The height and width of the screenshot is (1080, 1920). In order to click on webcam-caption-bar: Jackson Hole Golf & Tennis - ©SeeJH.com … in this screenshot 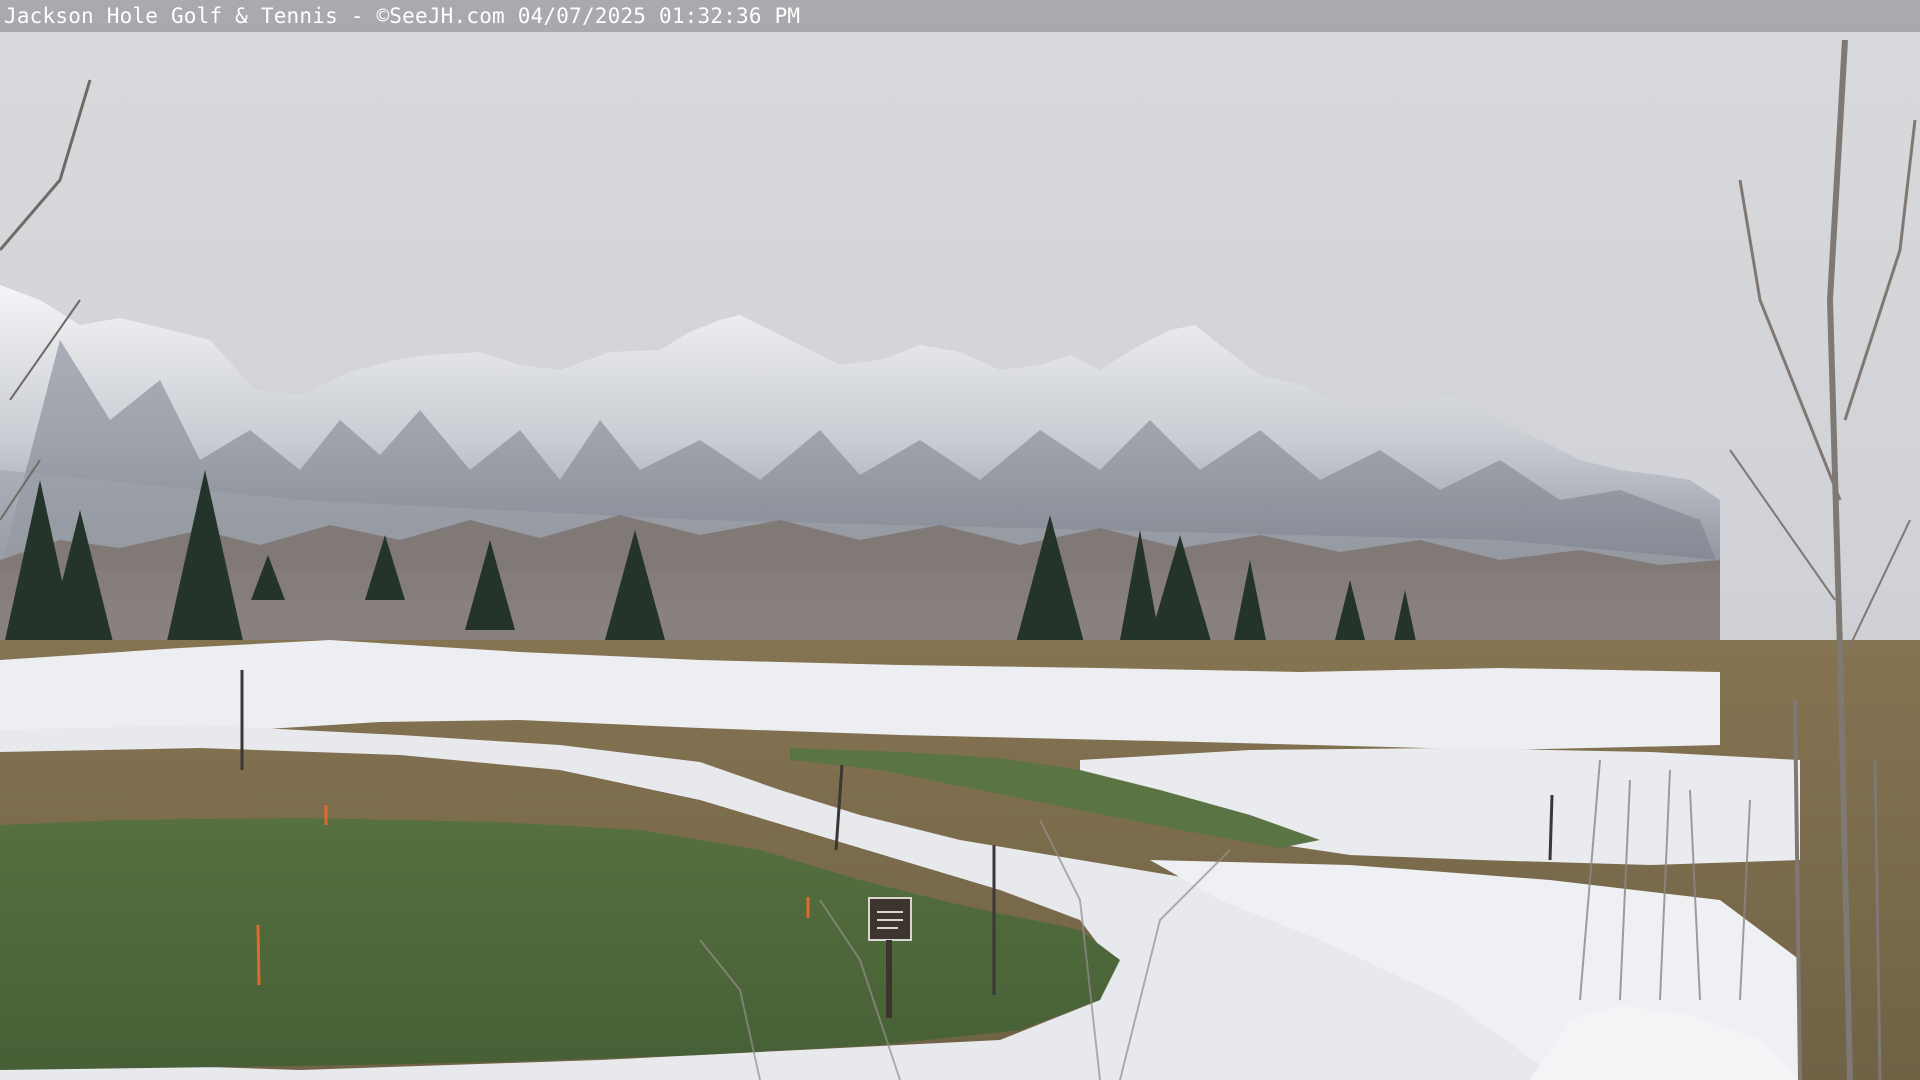, I will do `click(960, 16)`.